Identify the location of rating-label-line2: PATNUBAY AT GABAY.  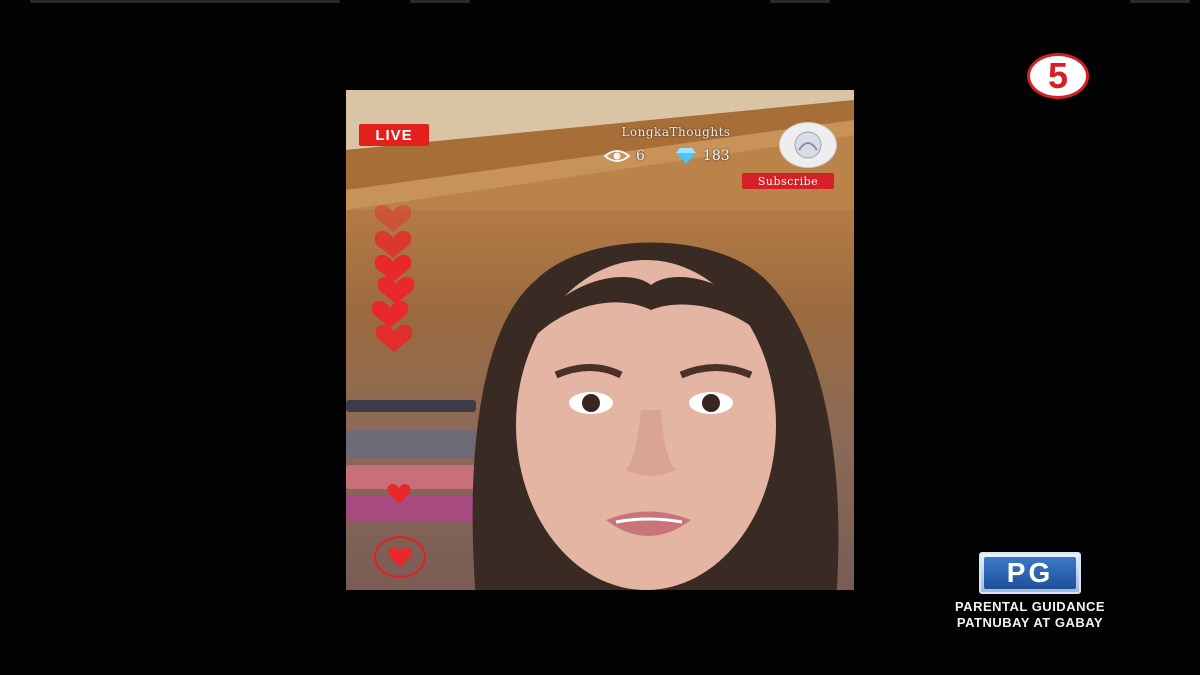
(1030, 622).